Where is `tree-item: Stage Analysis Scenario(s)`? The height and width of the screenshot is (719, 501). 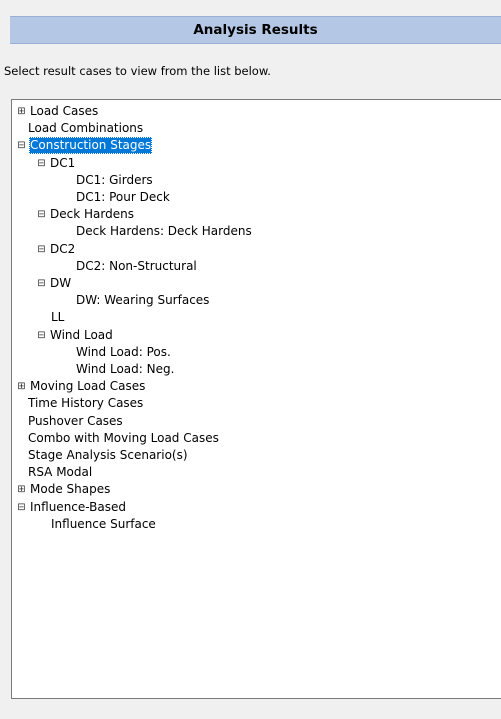
tree-item: Stage Analysis Scenario(s) is located at coordinates (108, 455).